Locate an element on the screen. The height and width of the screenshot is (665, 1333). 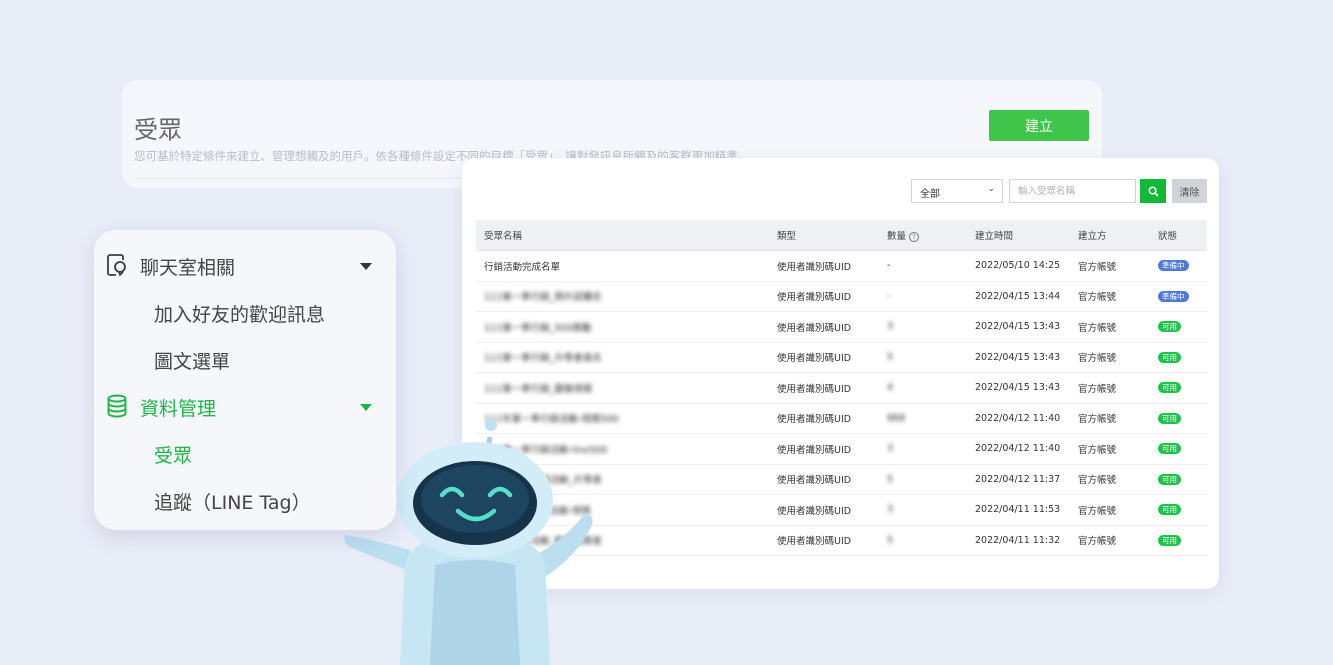
database-icon is located at coordinates (117, 406).